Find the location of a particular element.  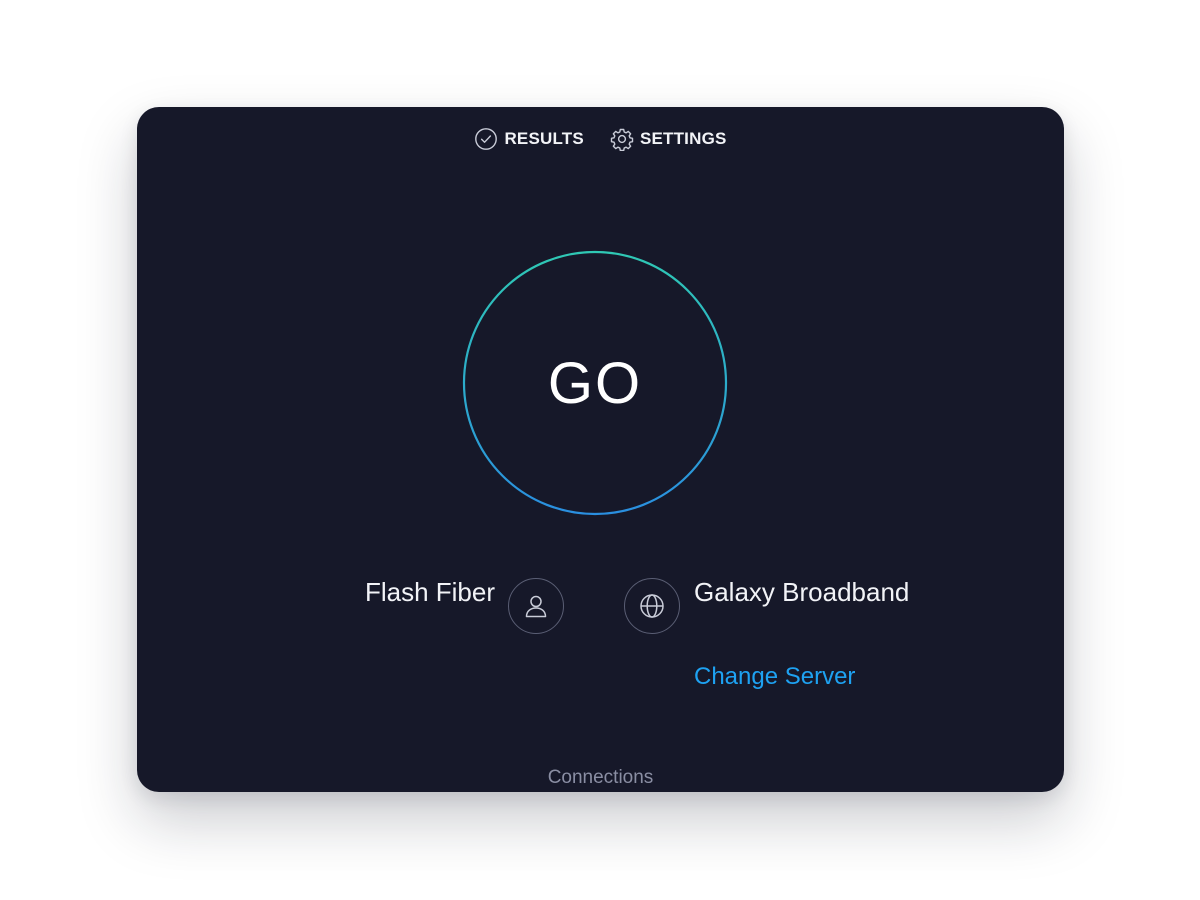

results-label: RESULTS is located at coordinates (544, 138).